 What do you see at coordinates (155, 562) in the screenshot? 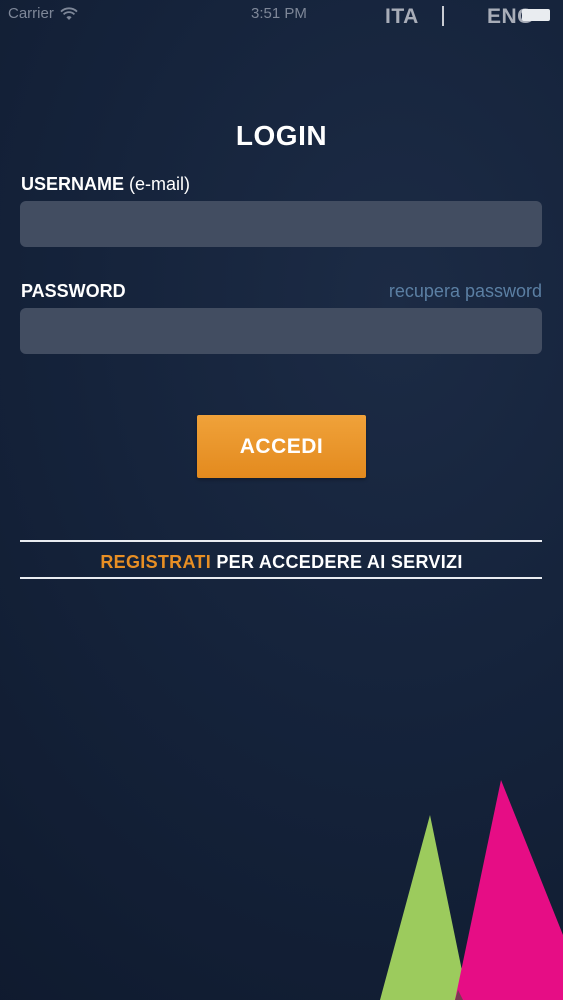
I see `register-link: REGISTRATI` at bounding box center [155, 562].